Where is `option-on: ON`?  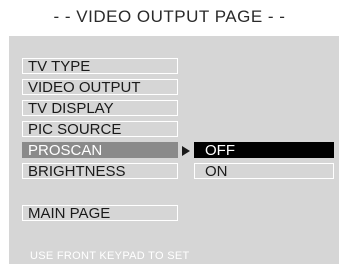 option-on: ON is located at coordinates (264, 171).